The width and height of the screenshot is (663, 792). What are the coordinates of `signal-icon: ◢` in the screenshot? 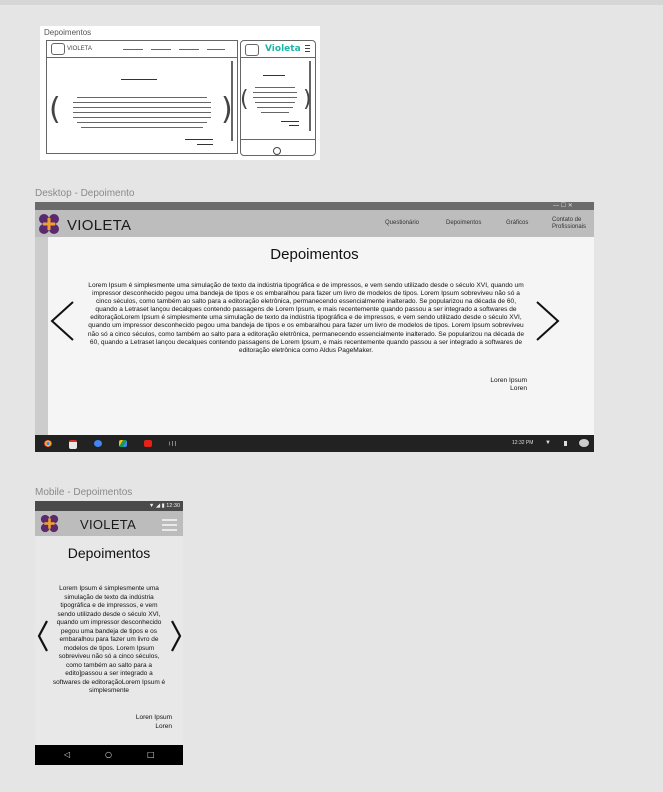 It's located at (158, 506).